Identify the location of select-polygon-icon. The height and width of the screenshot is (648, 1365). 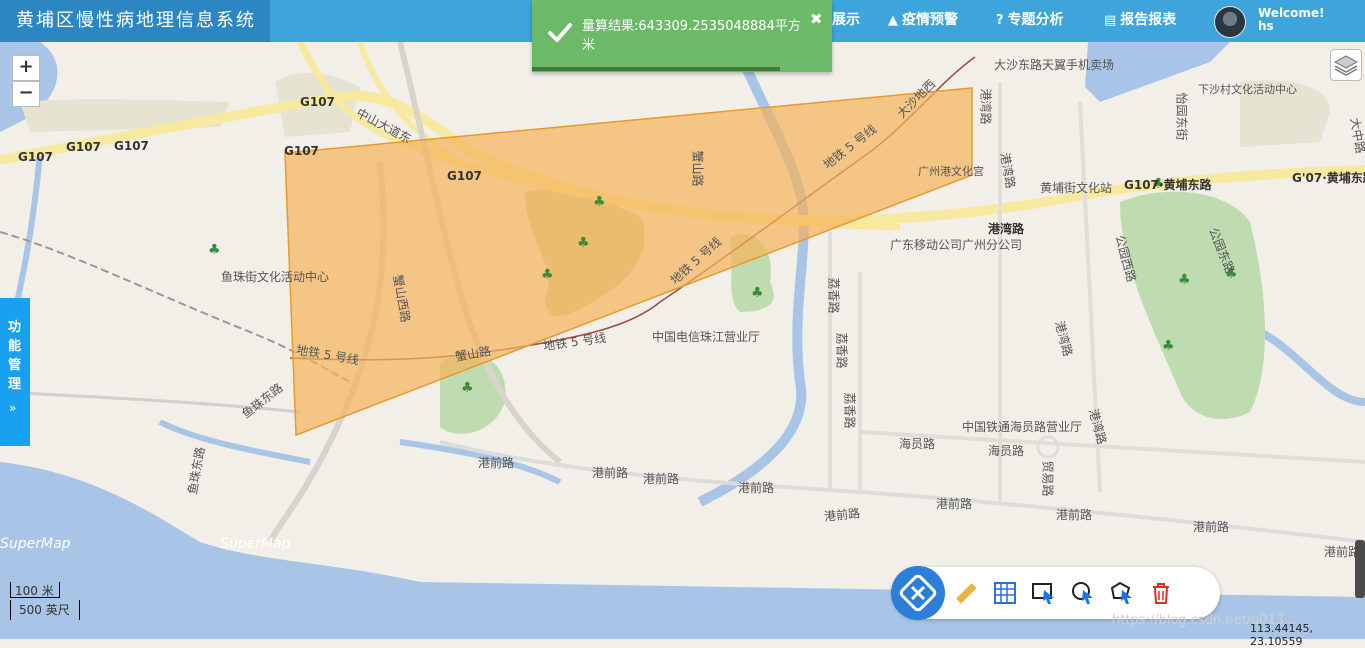
(1122, 593).